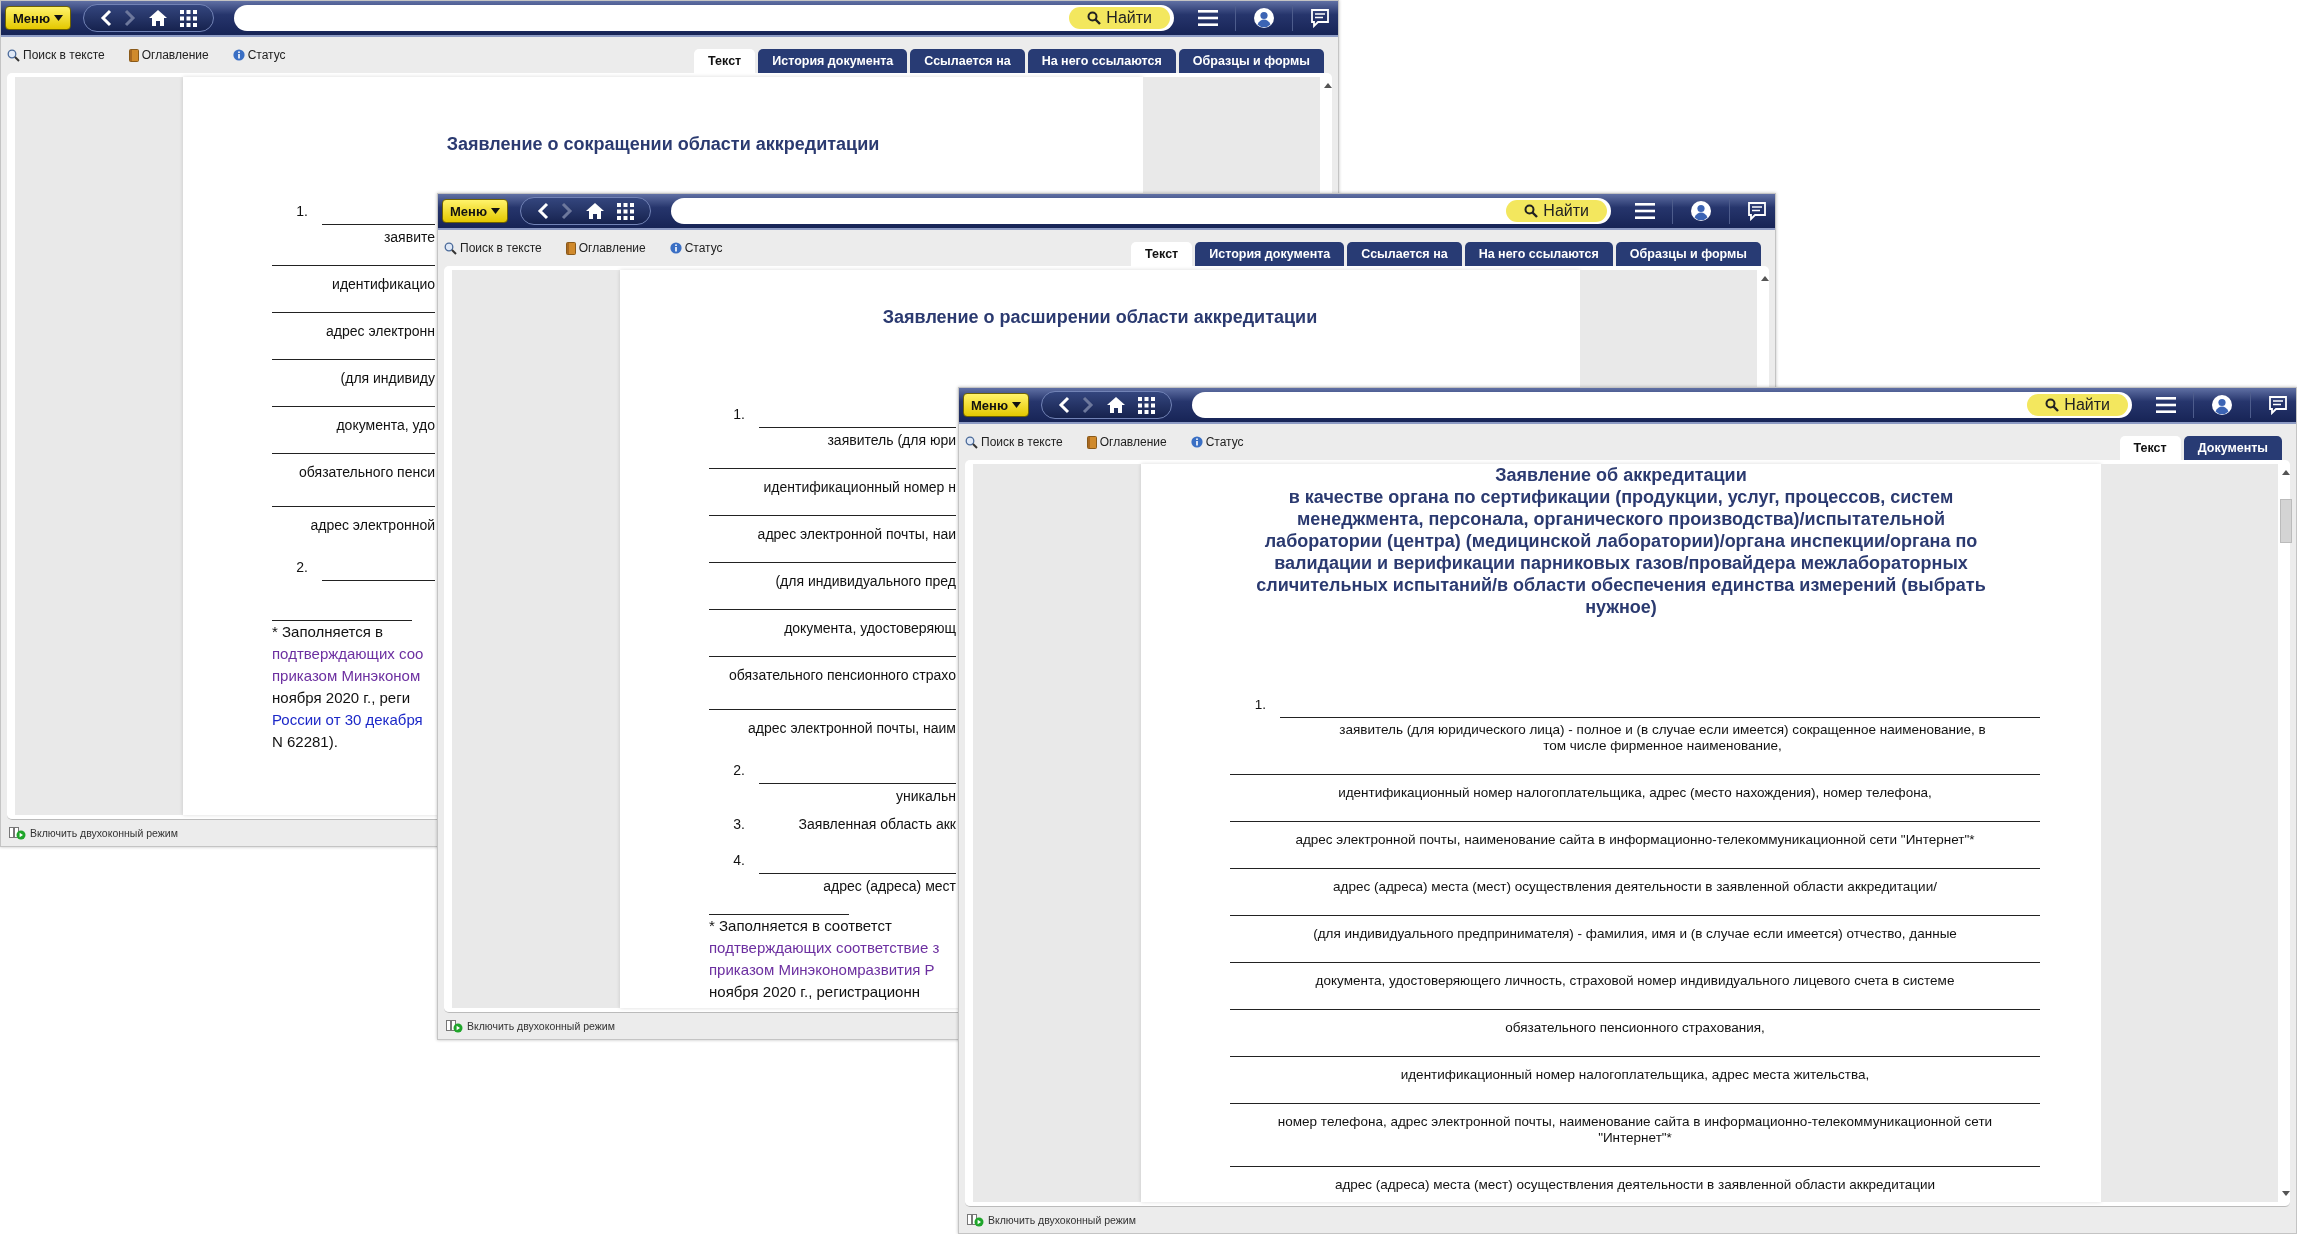  What do you see at coordinates (342, 698) in the screenshot?
I see `footnote-line: ноября 2020 г., реги` at bounding box center [342, 698].